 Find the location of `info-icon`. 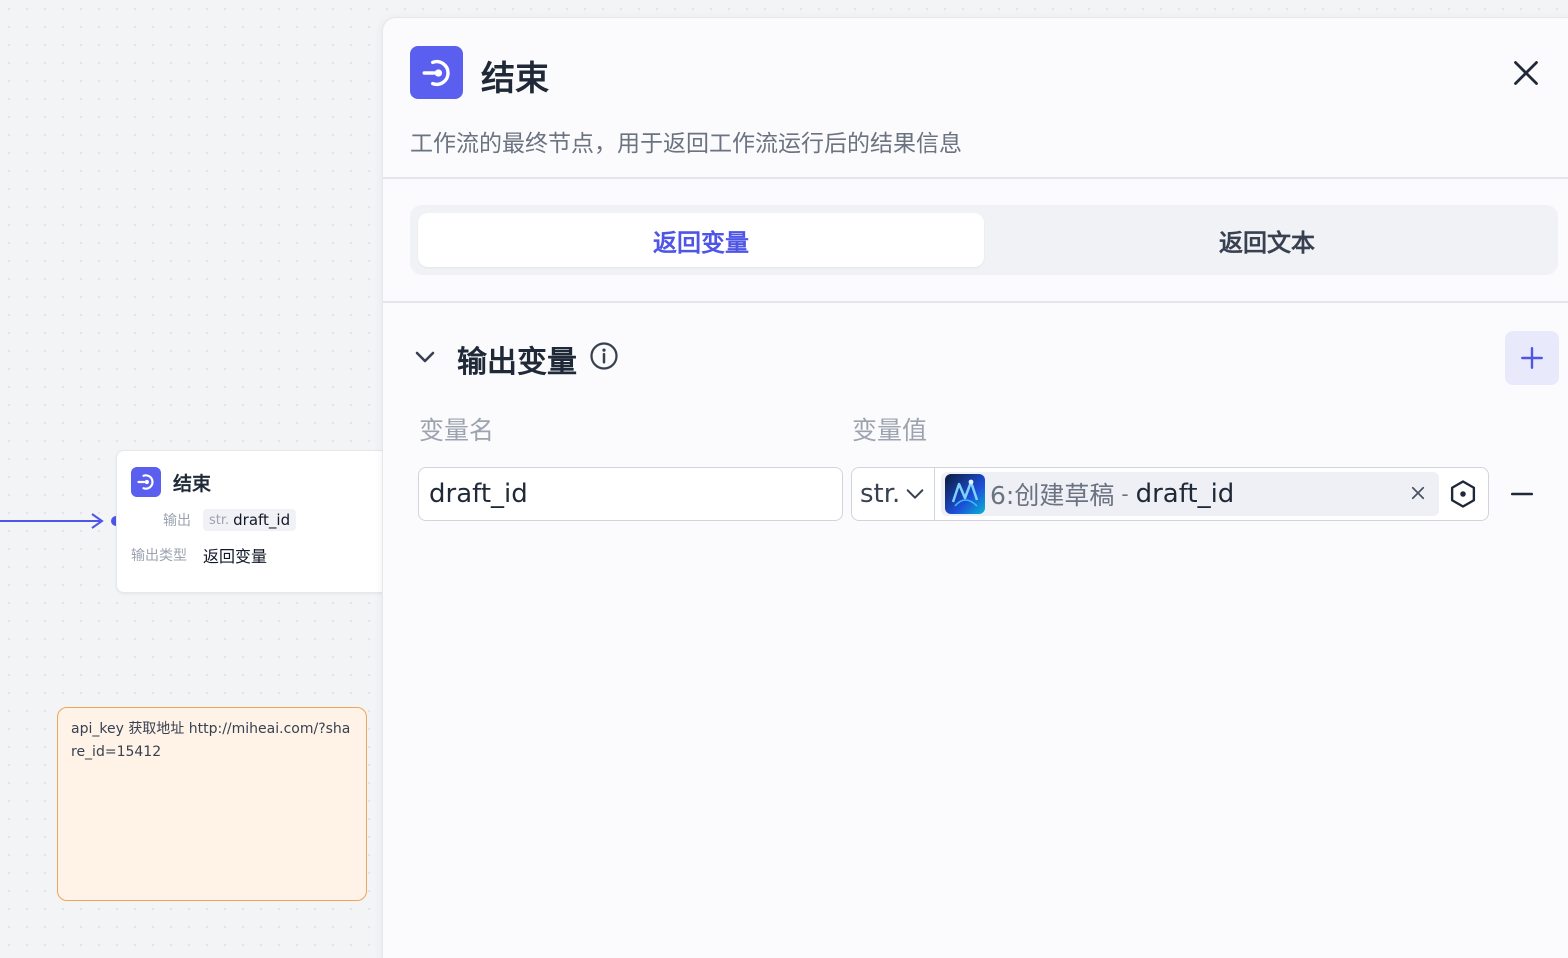

info-icon is located at coordinates (604, 356).